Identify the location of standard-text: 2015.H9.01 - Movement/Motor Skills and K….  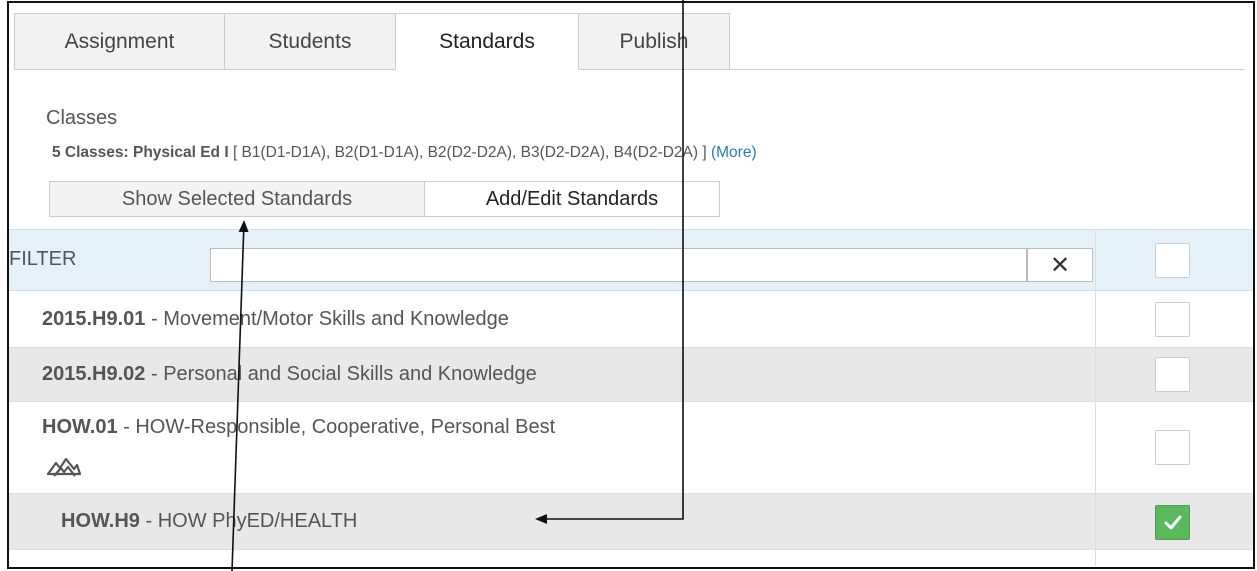
(275, 319).